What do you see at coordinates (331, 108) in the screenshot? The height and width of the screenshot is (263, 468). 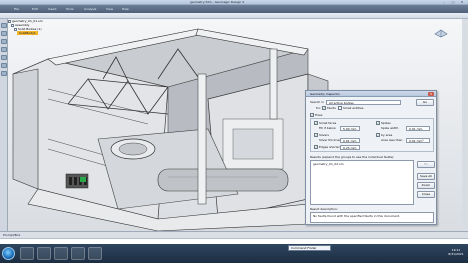 I see `faults-label: Faults` at bounding box center [331, 108].